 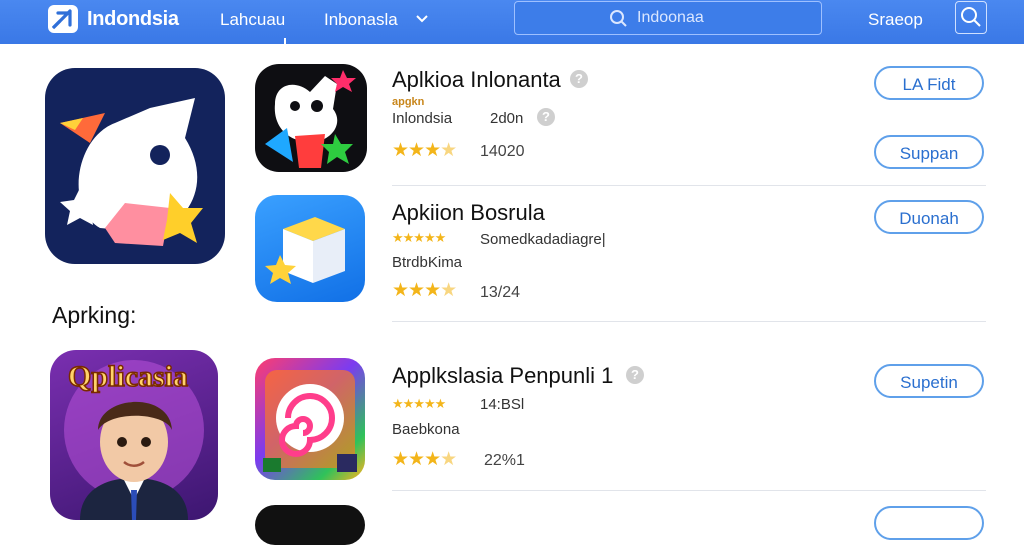 I want to click on search-placeholder: Indoonaa, so click(x=670, y=17).